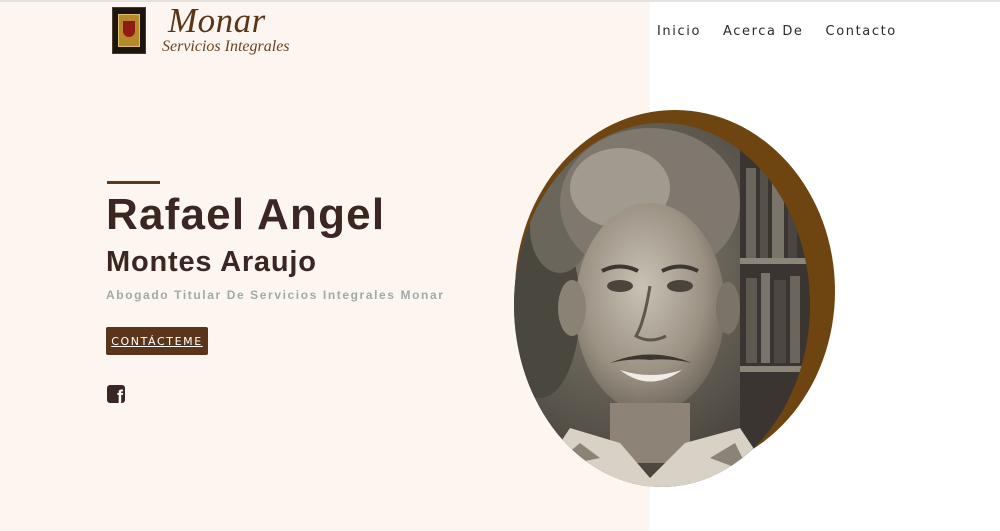  I want to click on nav-item-inicio: Inicio, so click(679, 31).